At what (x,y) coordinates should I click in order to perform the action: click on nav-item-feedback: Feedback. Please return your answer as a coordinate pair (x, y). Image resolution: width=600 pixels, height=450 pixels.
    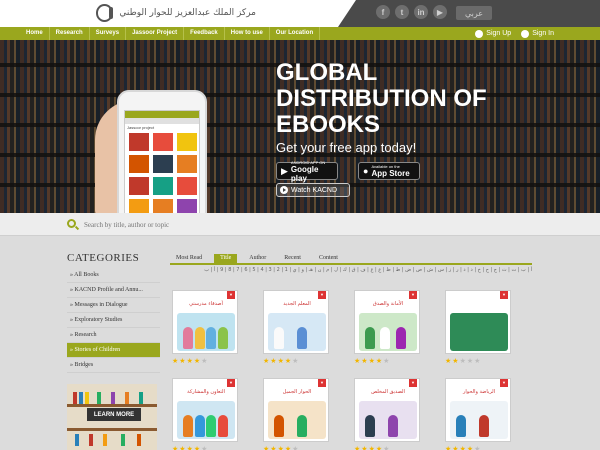
    Looking at the image, I should click on (204, 33).